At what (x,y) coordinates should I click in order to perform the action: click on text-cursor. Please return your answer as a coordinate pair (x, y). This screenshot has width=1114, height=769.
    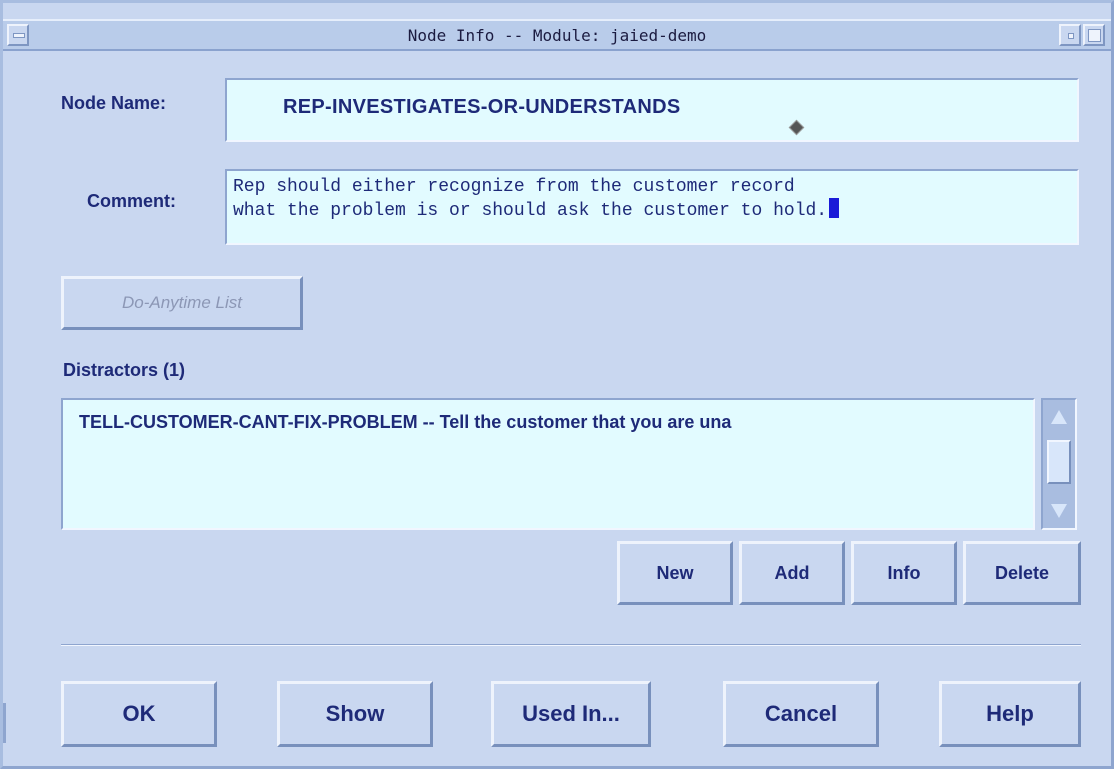
    Looking at the image, I should click on (834, 208).